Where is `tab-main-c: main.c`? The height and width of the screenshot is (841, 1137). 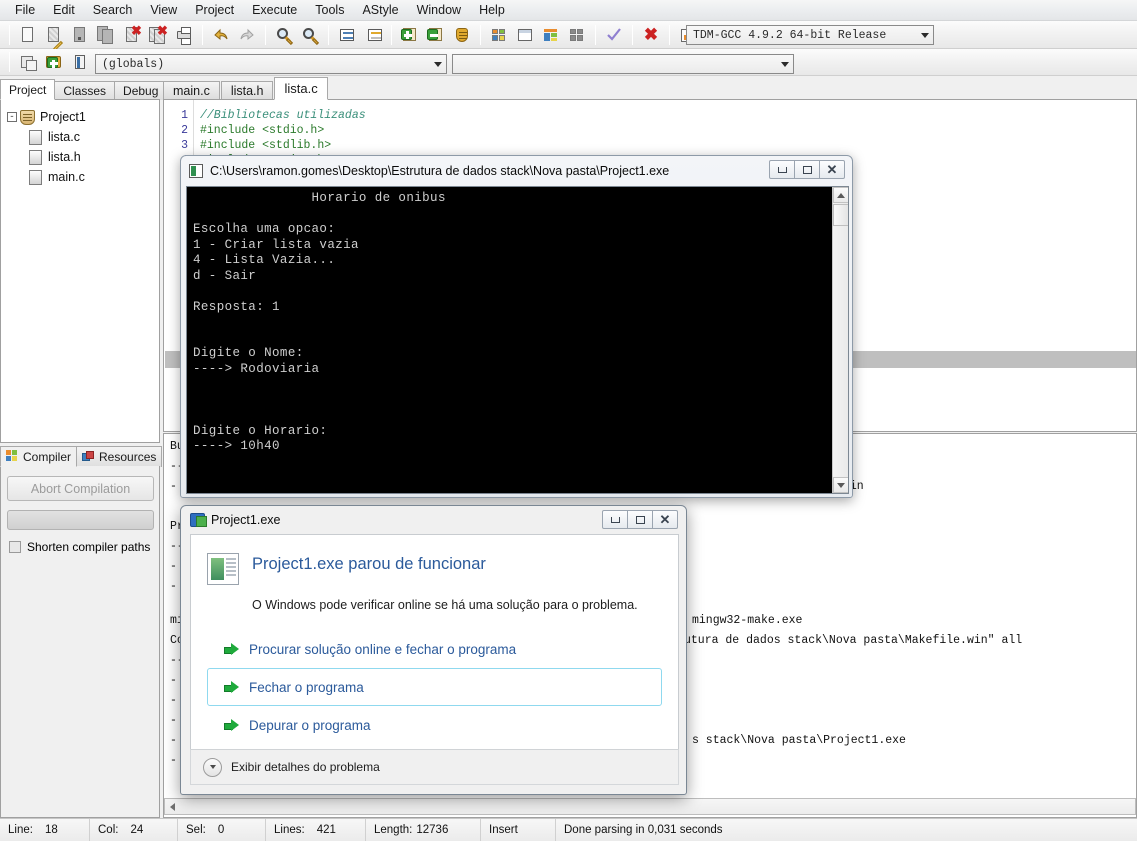
tab-main-c: main.c is located at coordinates (191, 90).